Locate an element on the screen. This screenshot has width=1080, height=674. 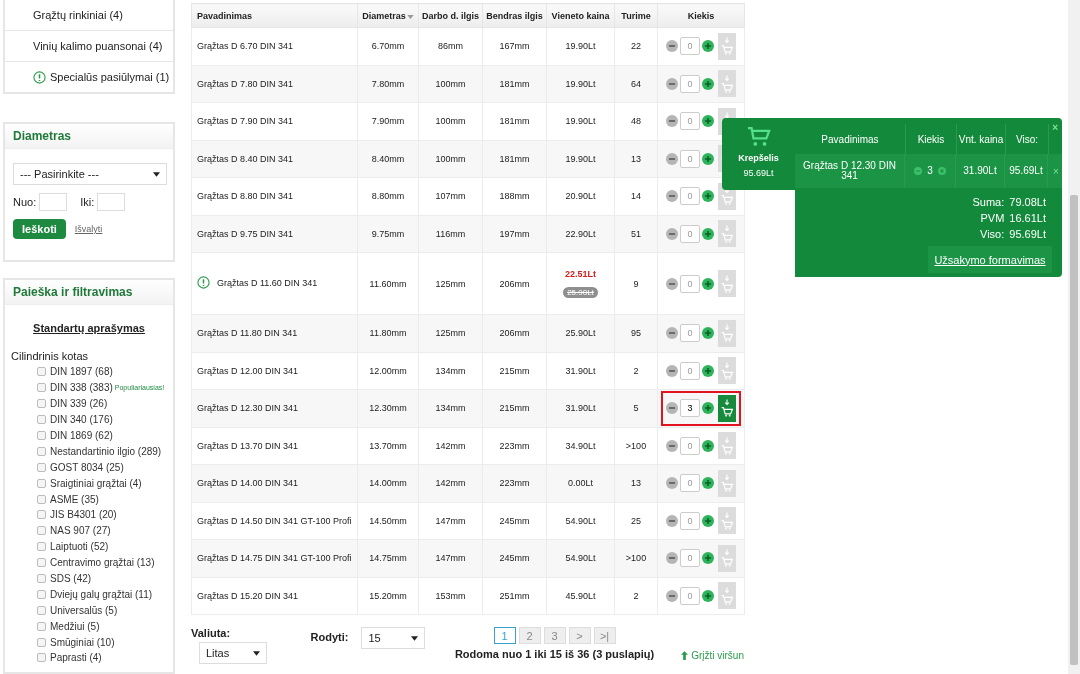
category-item: Vinių kalimo puansonai (4) is located at coordinates (89, 45).